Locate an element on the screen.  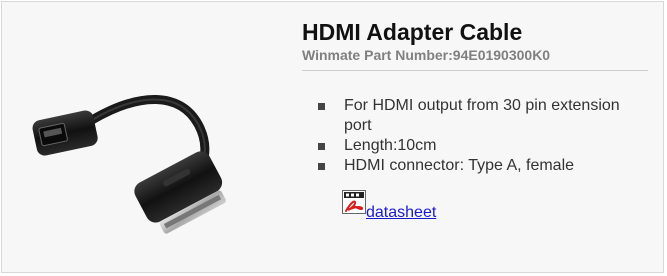
product-image is located at coordinates (129, 164).